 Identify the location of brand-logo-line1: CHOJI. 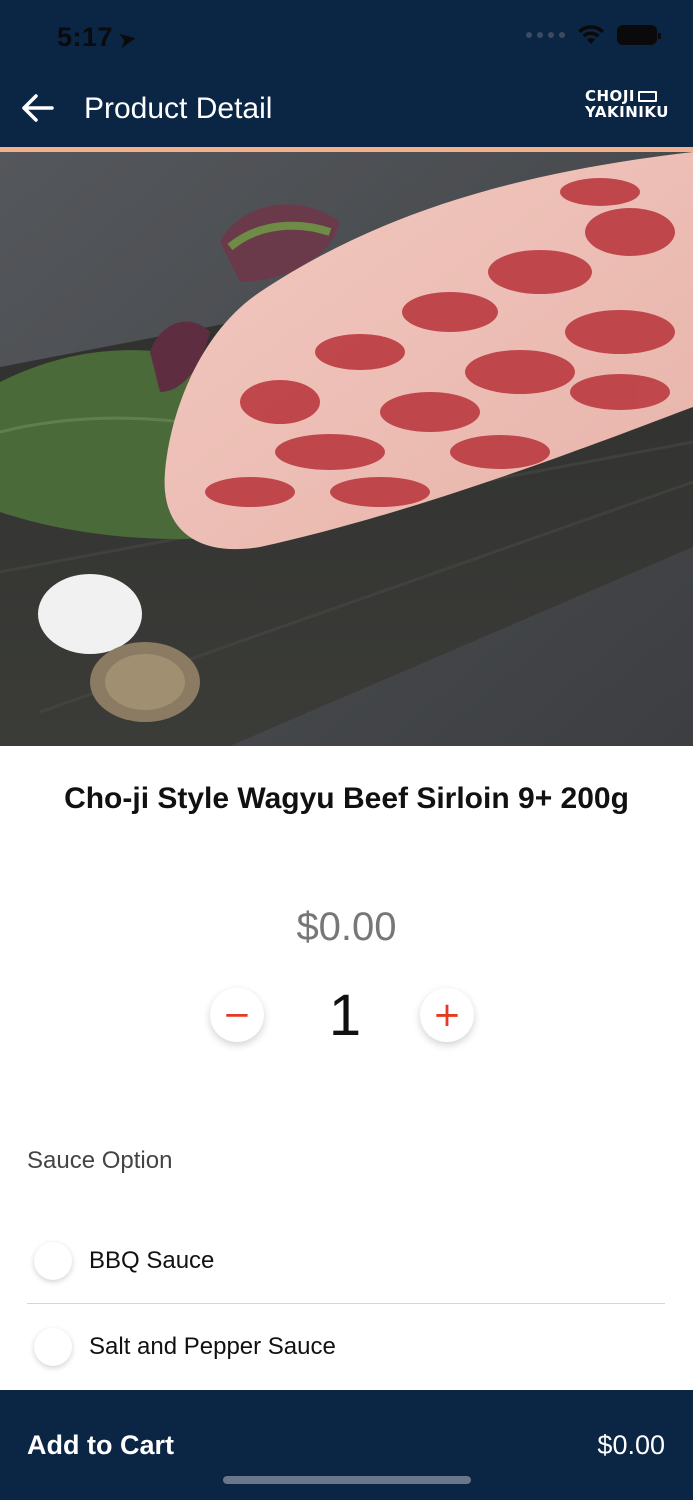
(610, 96).